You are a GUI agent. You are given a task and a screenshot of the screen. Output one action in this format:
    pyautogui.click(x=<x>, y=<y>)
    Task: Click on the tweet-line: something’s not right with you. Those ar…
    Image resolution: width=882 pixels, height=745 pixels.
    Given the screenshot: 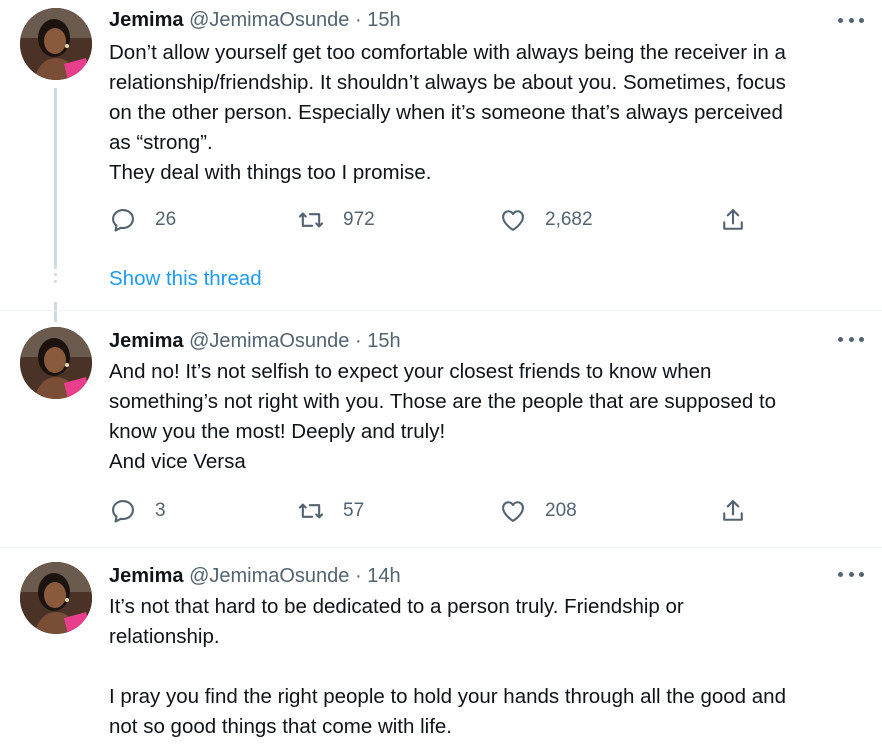 What is the action you would take?
    pyautogui.click(x=443, y=401)
    